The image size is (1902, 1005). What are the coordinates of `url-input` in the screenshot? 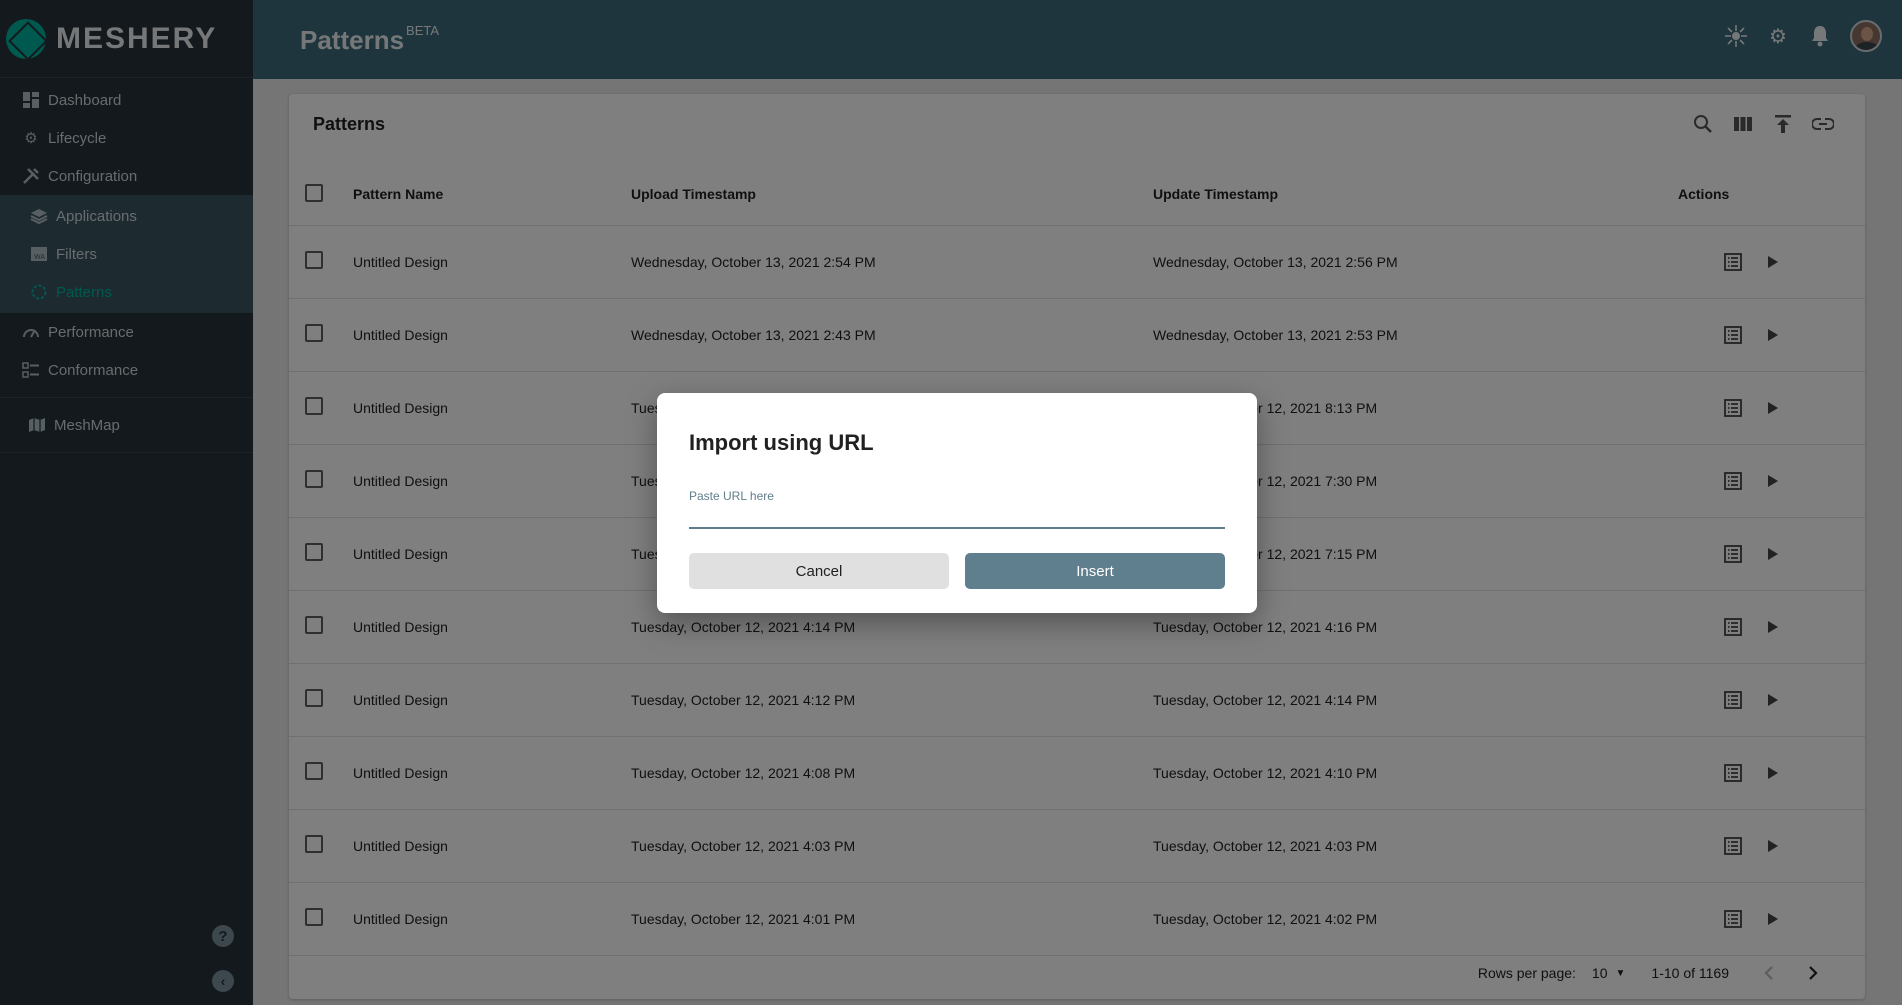 It's located at (957, 517).